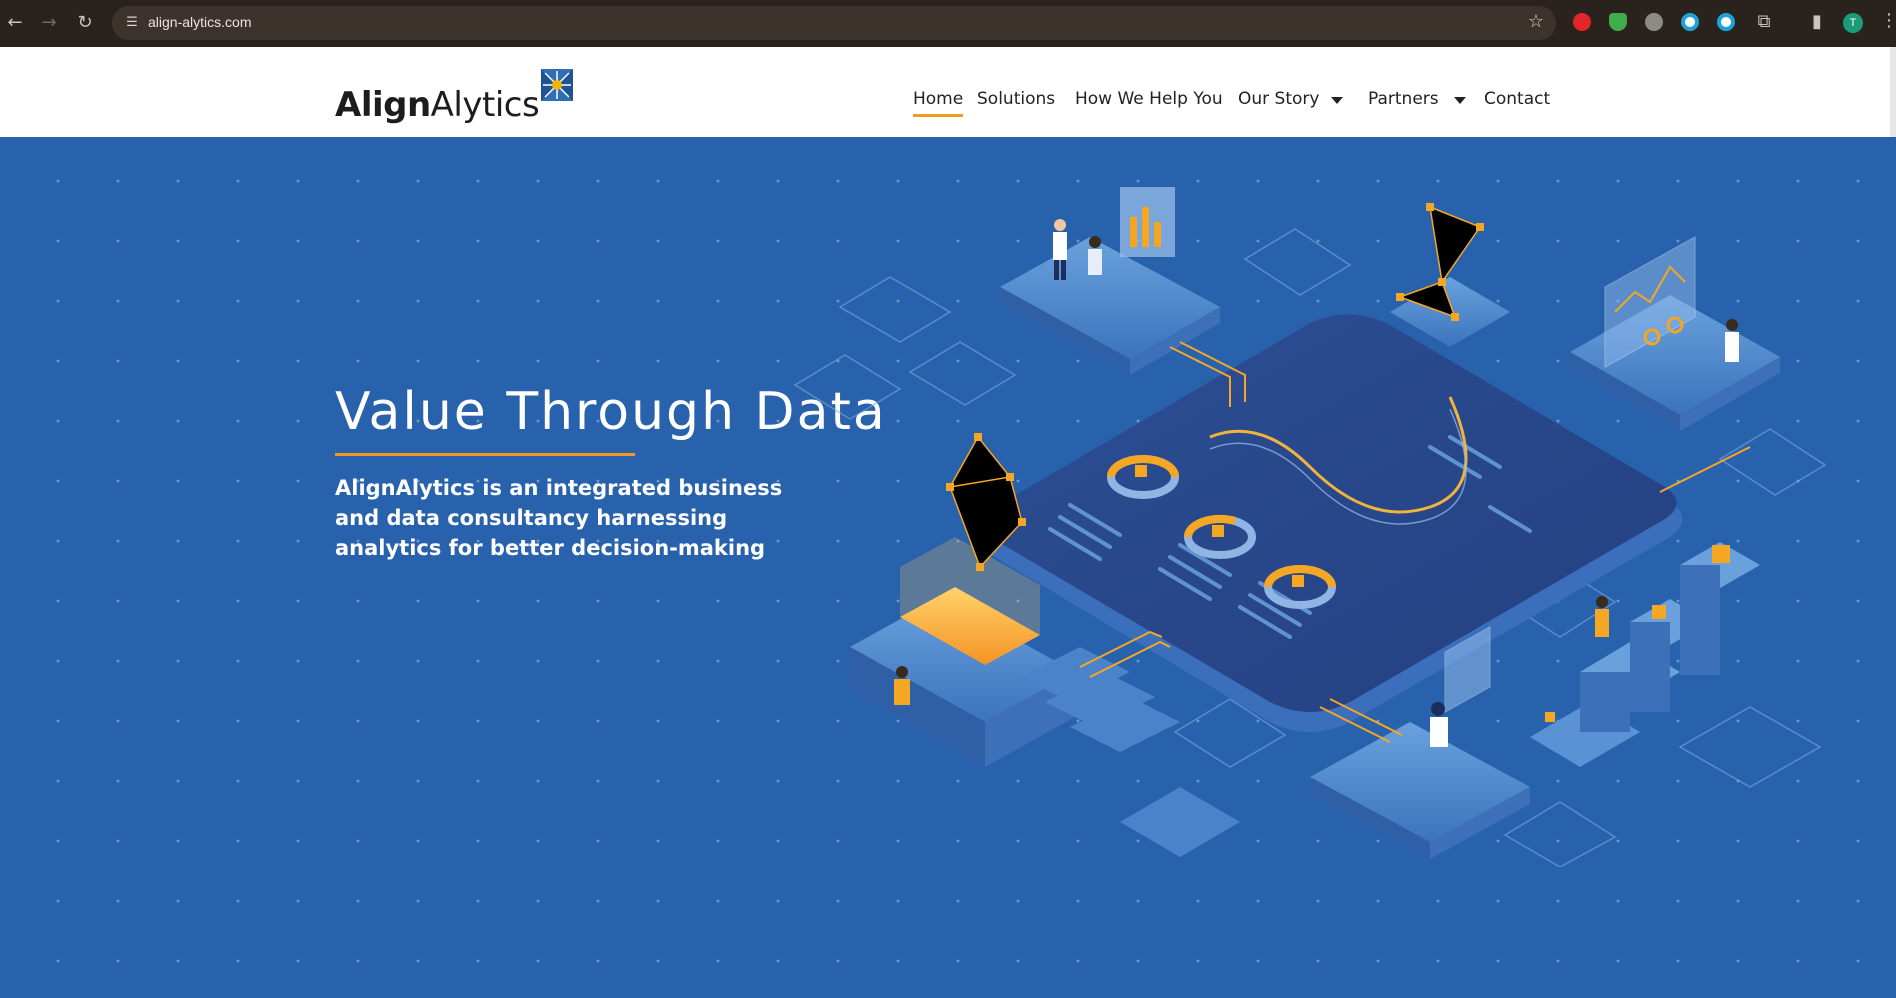  What do you see at coordinates (1690, 22) in the screenshot?
I see `extension-blue-ring-icon` at bounding box center [1690, 22].